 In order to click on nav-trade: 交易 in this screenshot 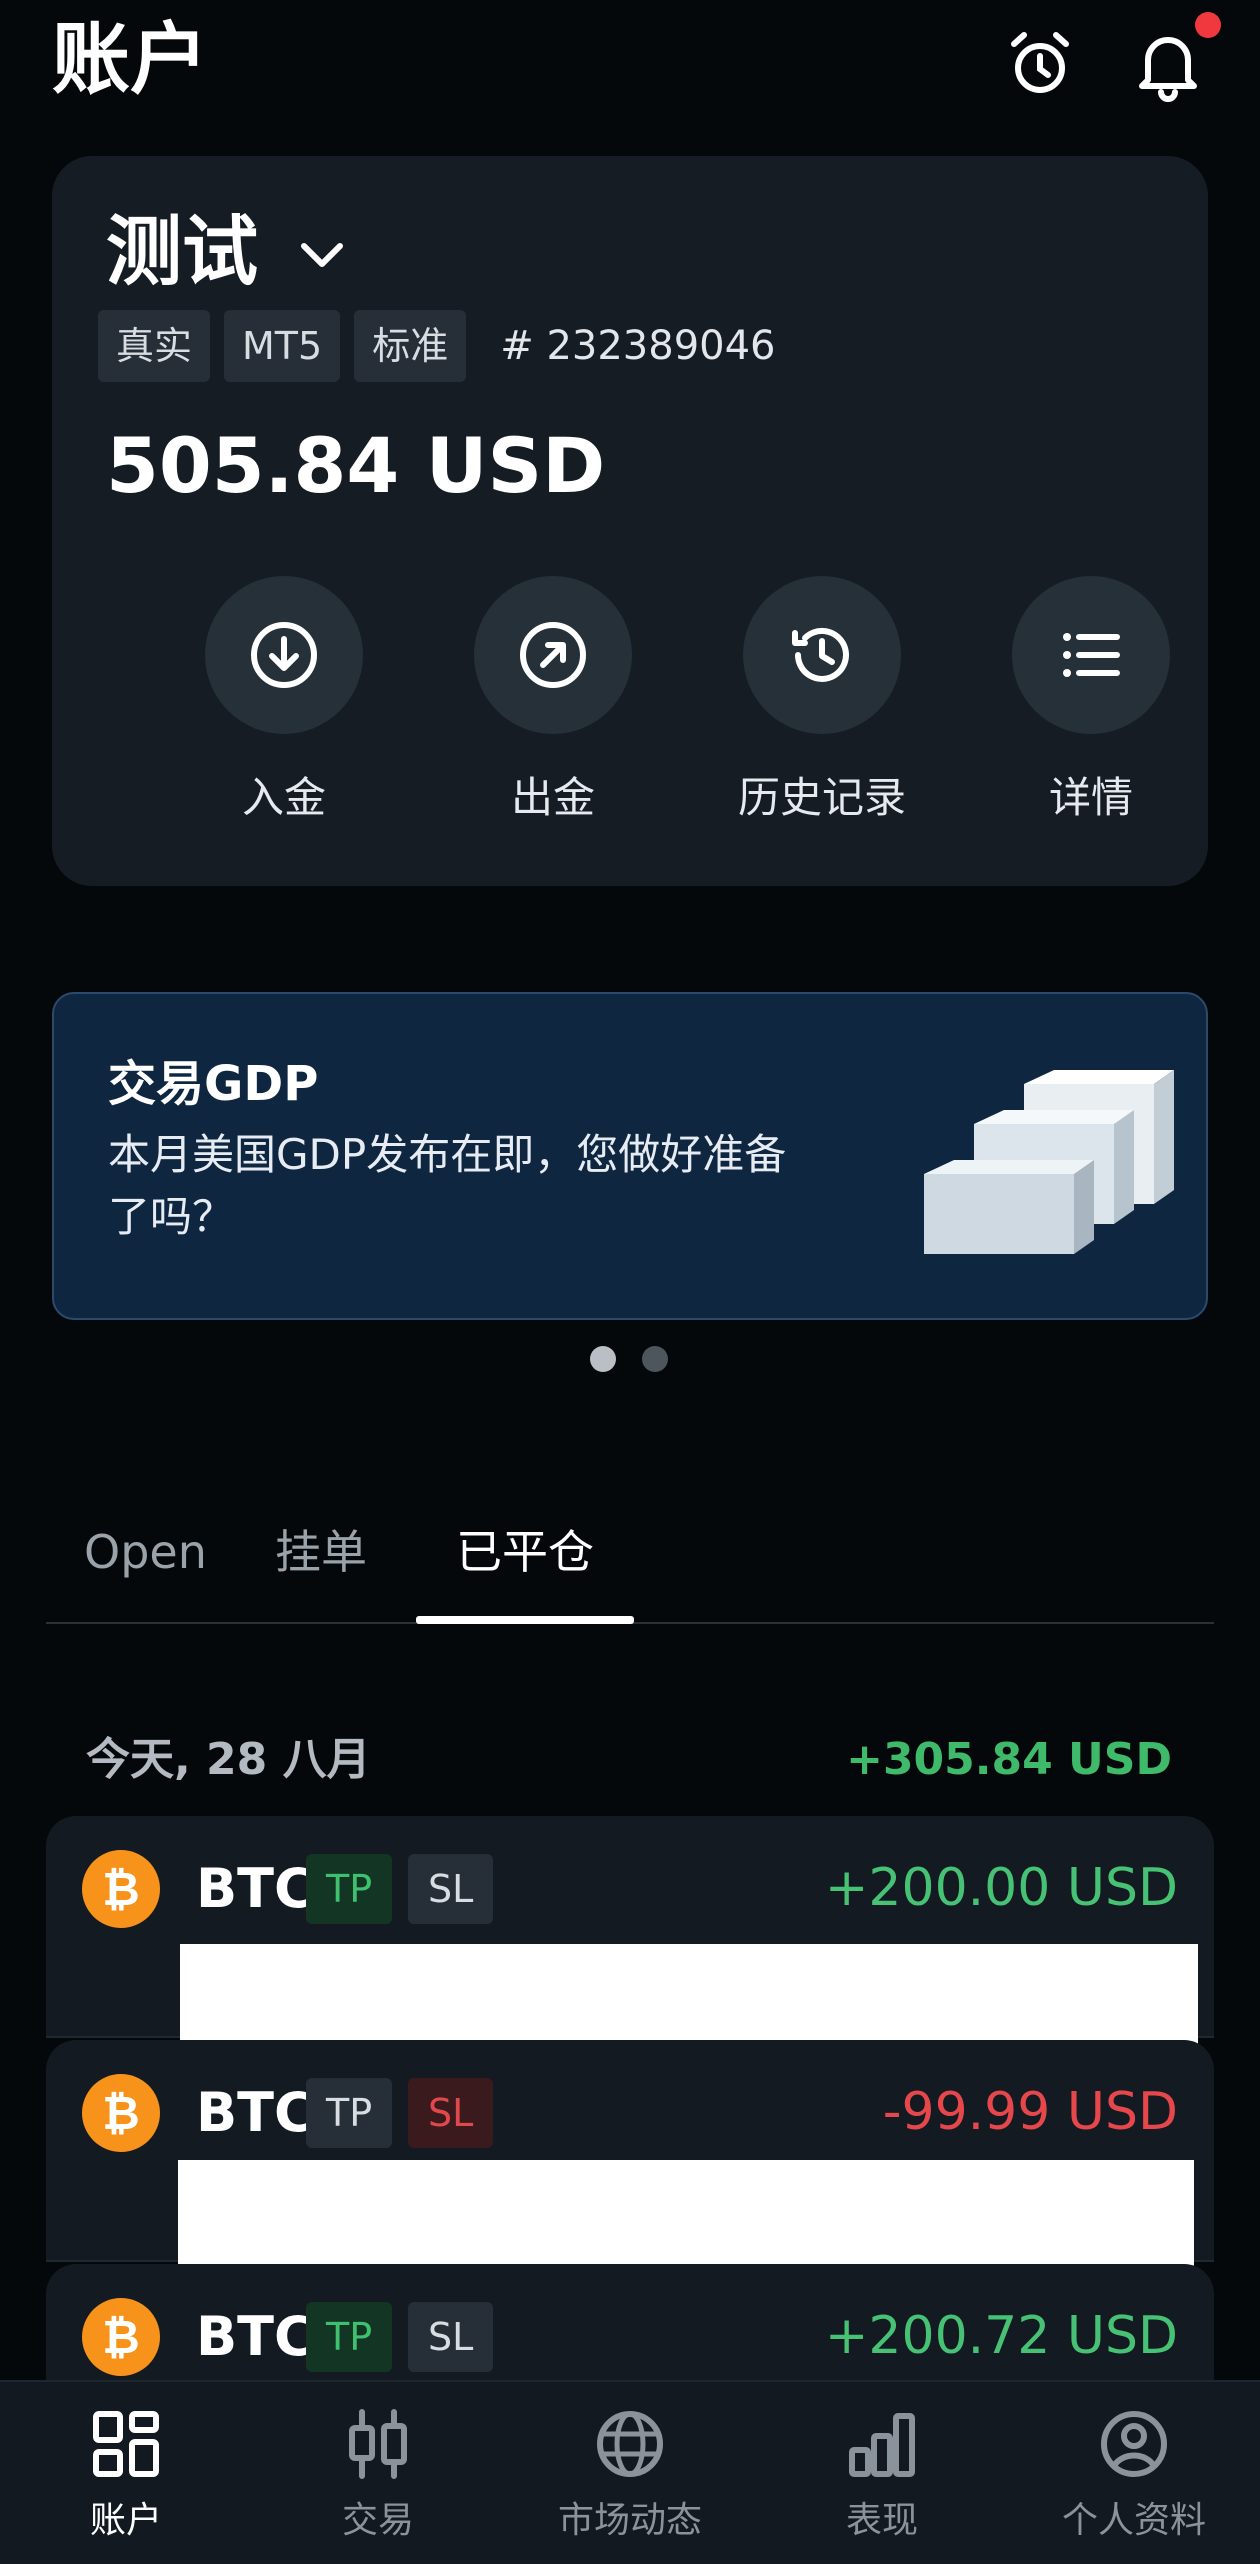, I will do `click(378, 2473)`.